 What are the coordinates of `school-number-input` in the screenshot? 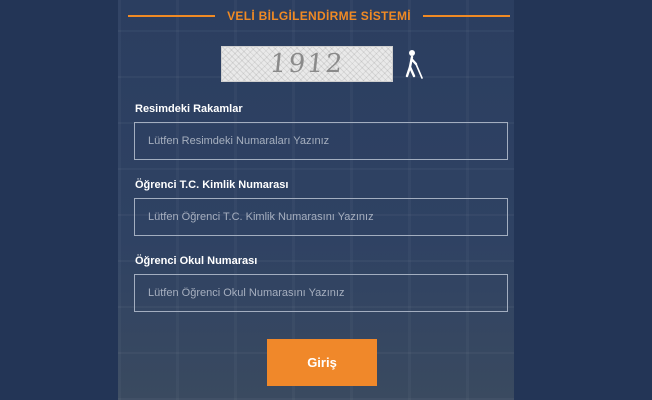 It's located at (321, 293).